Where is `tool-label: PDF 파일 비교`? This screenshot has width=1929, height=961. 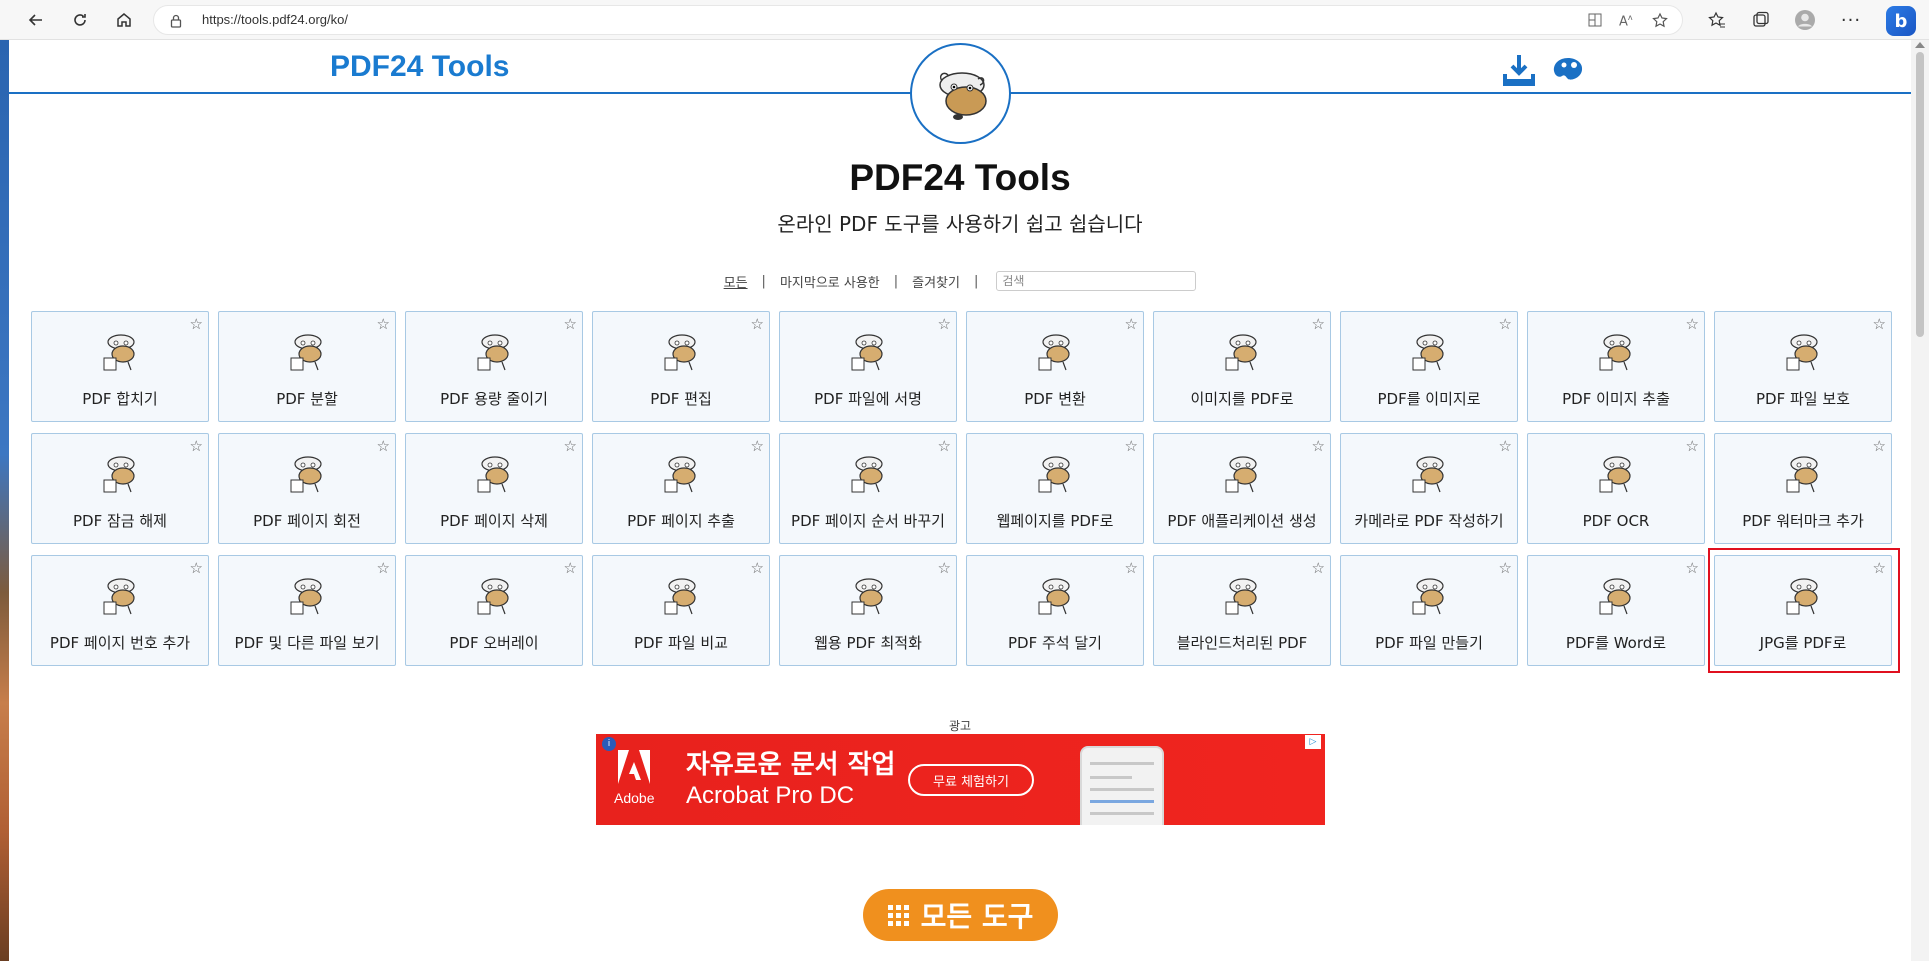
tool-label: PDF 파일 비교 is located at coordinates (681, 643).